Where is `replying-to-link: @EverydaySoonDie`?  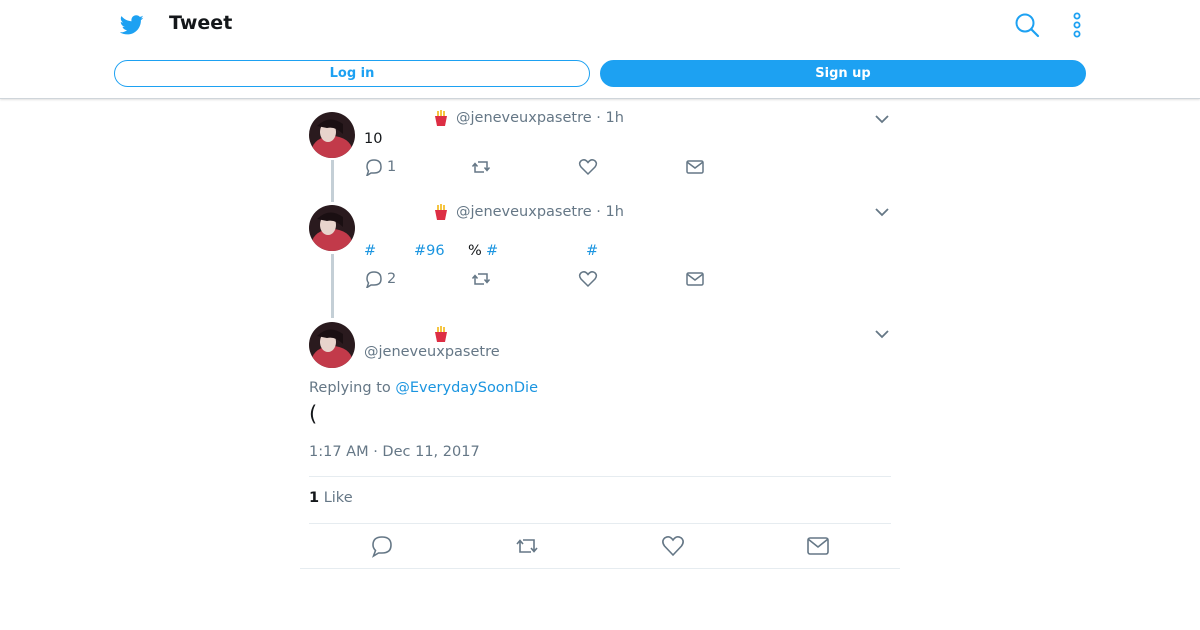
replying-to-link: @EverydaySoonDie is located at coordinates (466, 388).